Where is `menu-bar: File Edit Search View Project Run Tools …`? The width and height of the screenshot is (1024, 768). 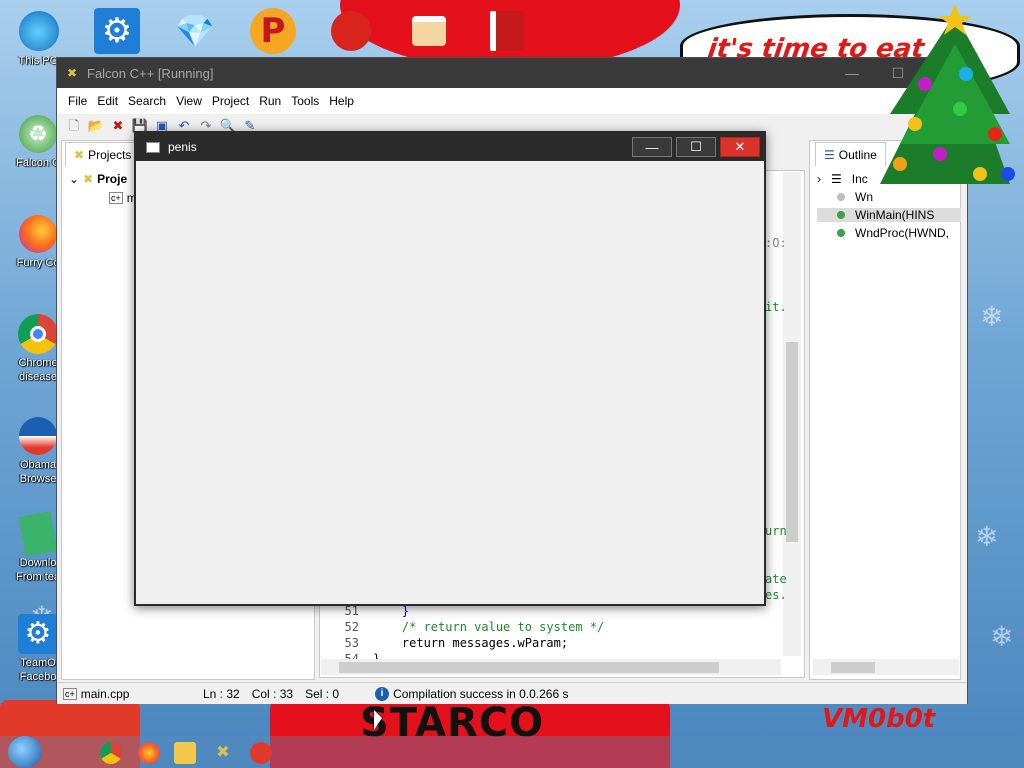 menu-bar: File Edit Search View Project Run Tools … is located at coordinates (512, 101).